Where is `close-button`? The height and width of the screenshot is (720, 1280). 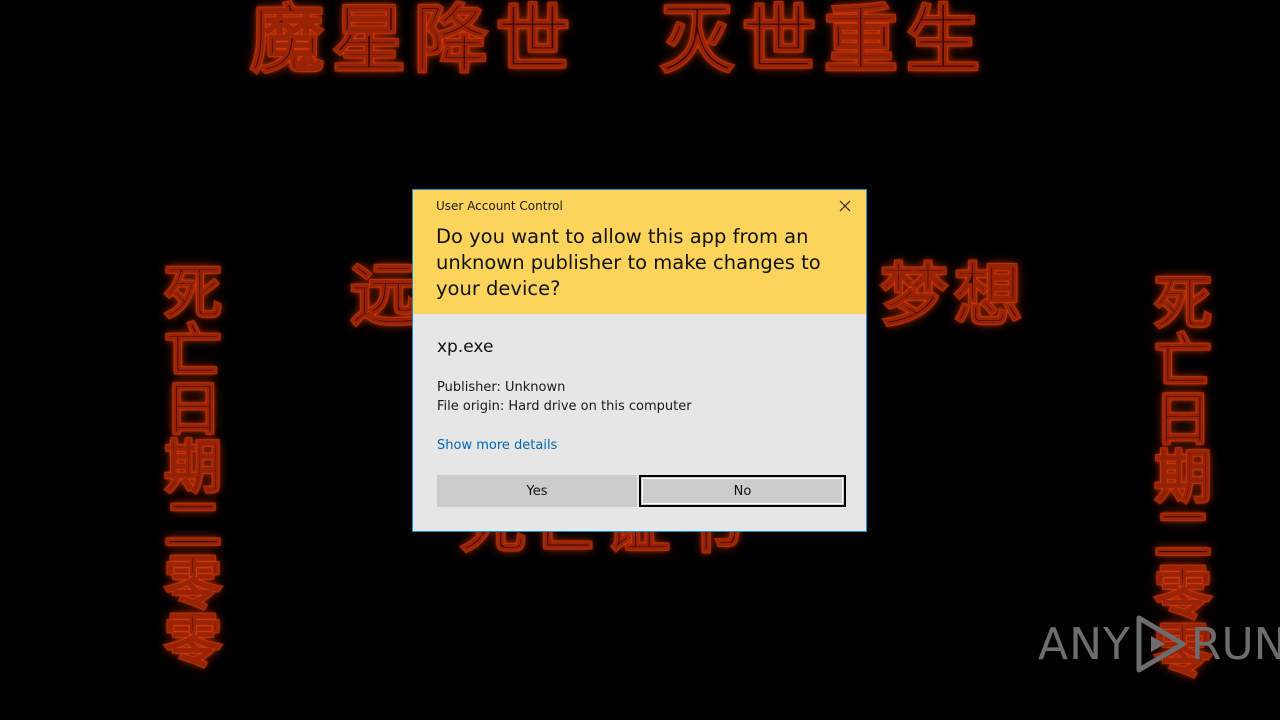
close-button is located at coordinates (845, 206).